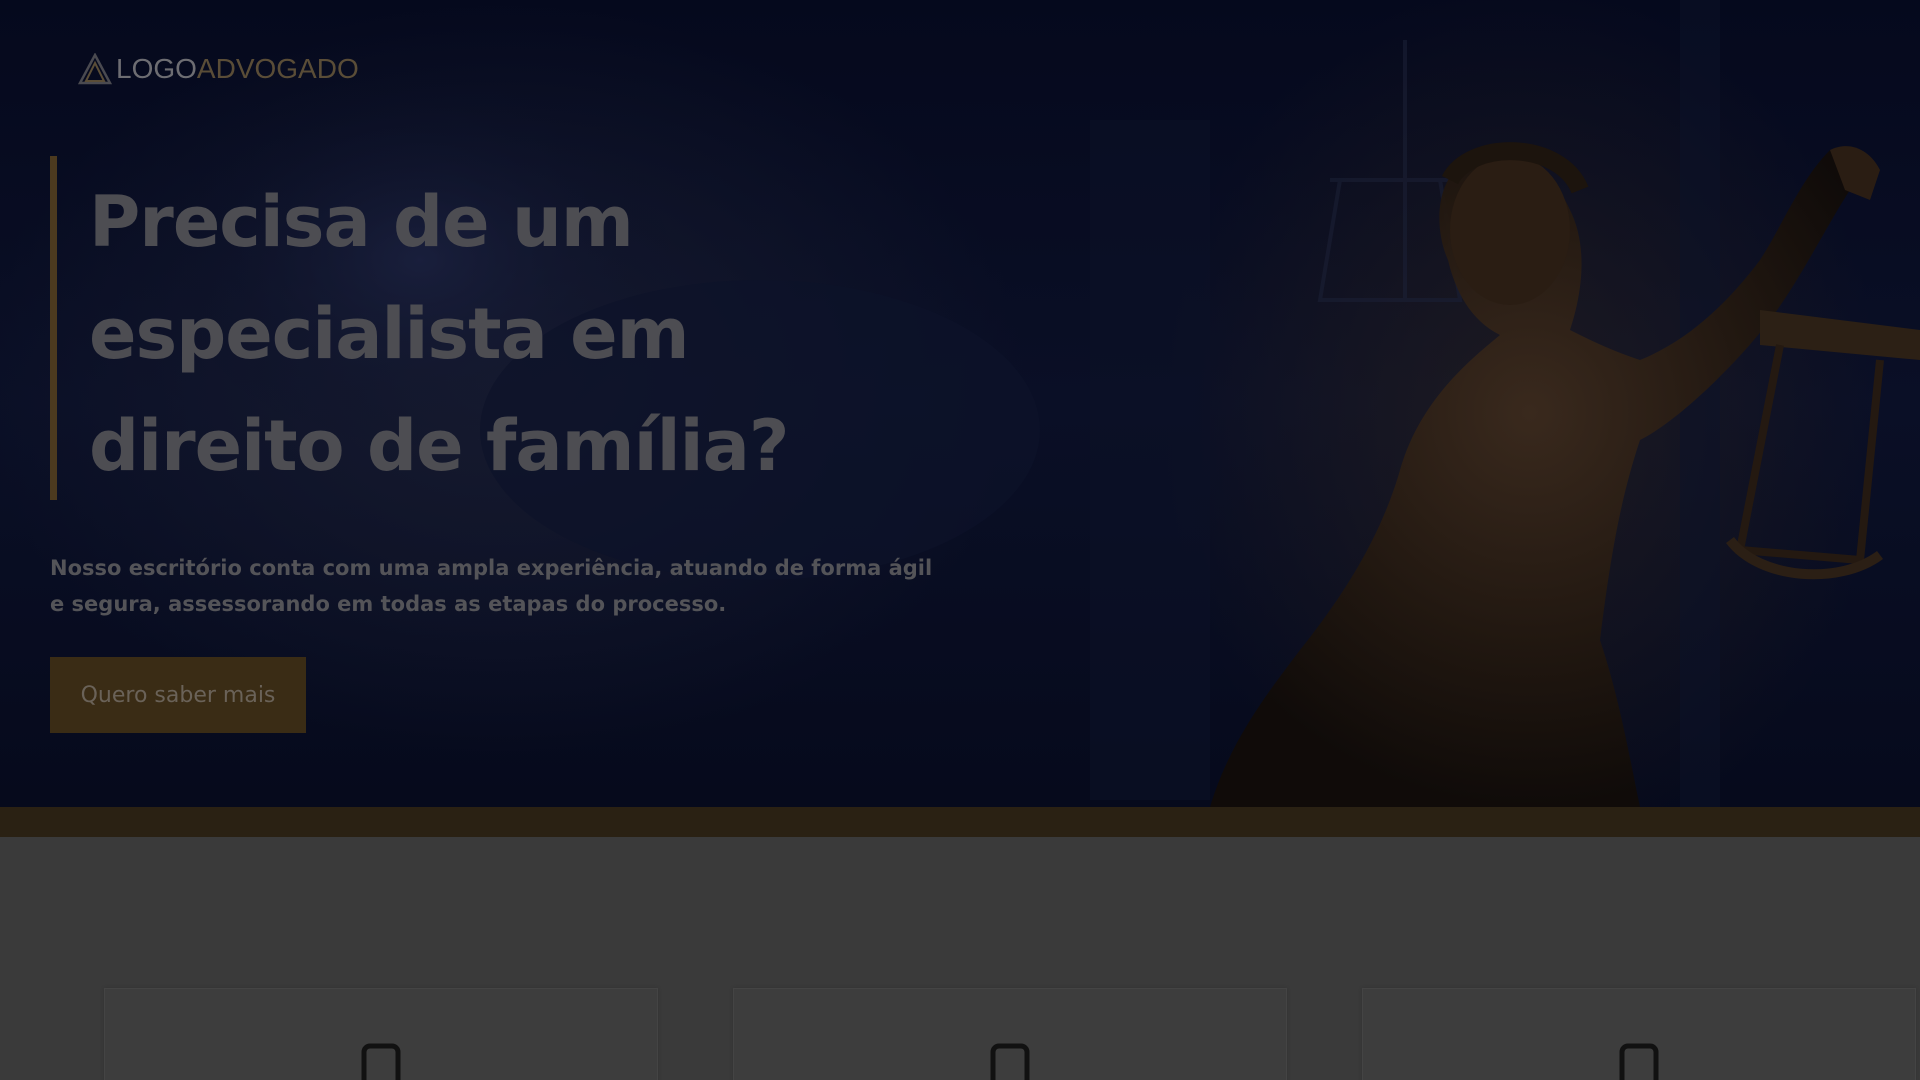 This screenshot has width=1920, height=1080. Describe the element at coordinates (960, 822) in the screenshot. I see `accent-band` at that location.